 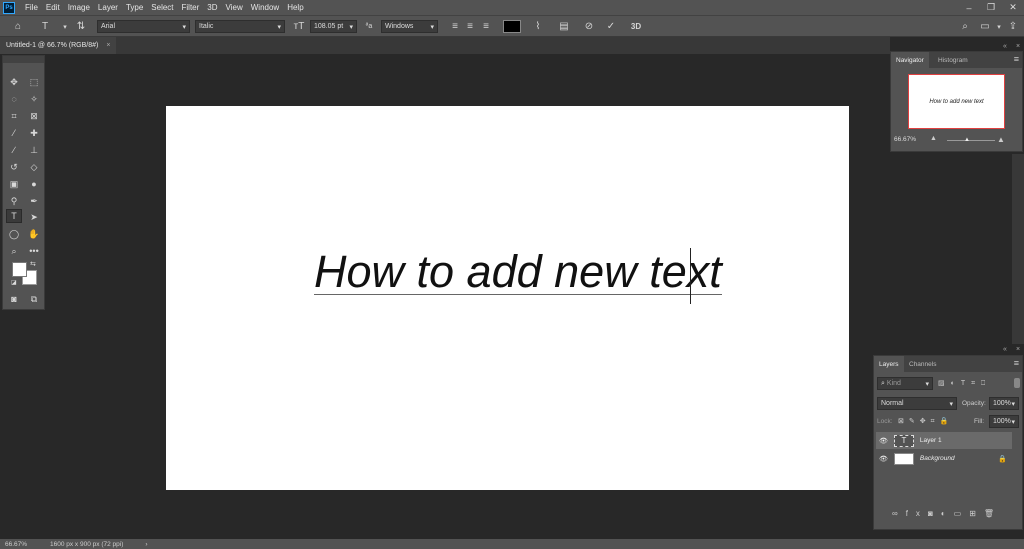 I want to click on navigator-zoom-value: 66.67%, so click(x=905, y=139).